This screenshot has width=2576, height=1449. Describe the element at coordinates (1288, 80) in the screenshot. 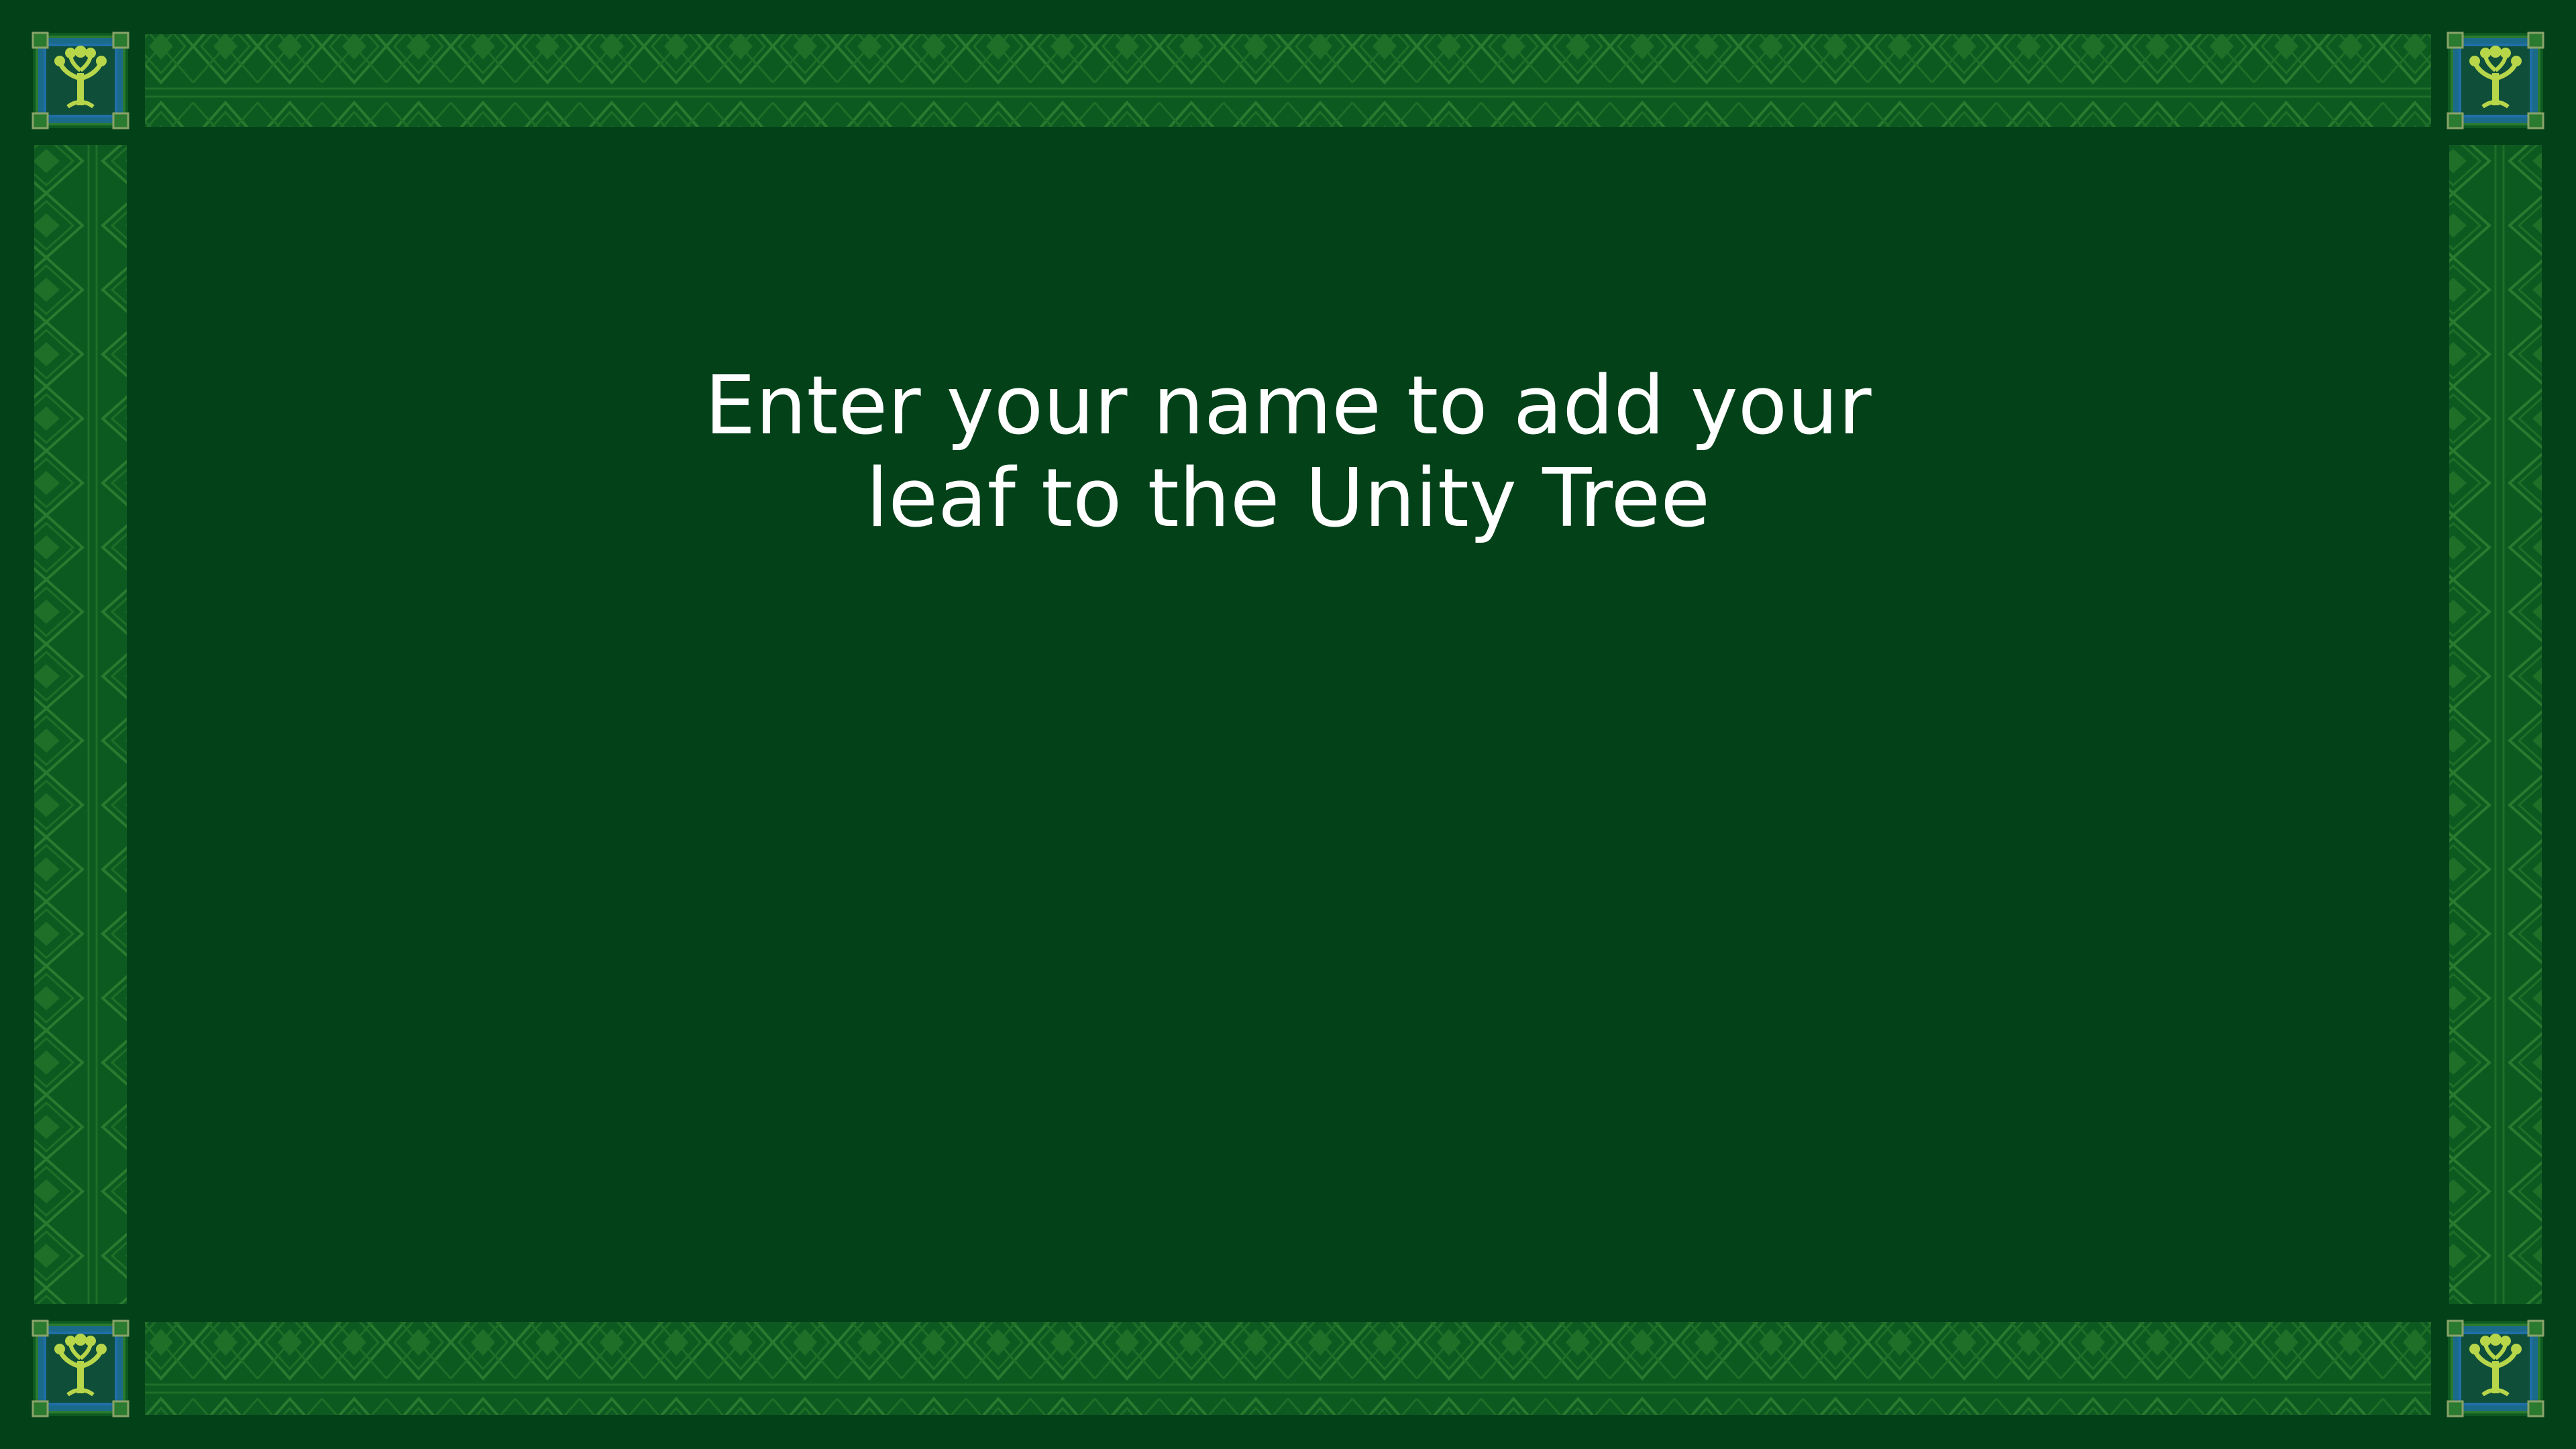

I see `top-border-band` at that location.